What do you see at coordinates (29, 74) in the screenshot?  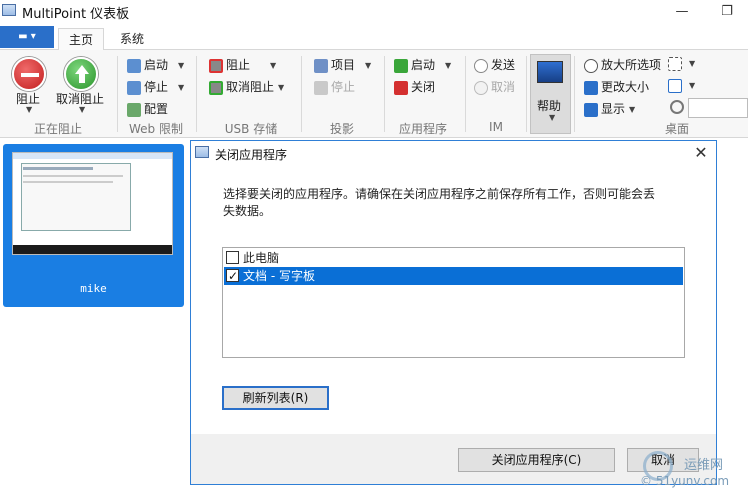 I see `block-icon` at bounding box center [29, 74].